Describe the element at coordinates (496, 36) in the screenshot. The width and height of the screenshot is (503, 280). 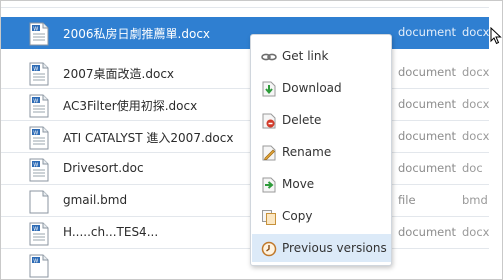
I see `mouse-cursor-icon` at that location.